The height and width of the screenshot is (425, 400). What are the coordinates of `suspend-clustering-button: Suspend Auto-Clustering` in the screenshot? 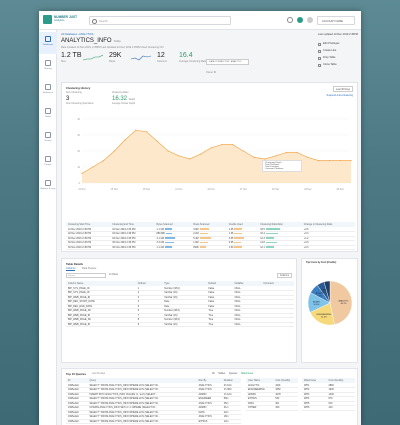 It's located at (340, 95).